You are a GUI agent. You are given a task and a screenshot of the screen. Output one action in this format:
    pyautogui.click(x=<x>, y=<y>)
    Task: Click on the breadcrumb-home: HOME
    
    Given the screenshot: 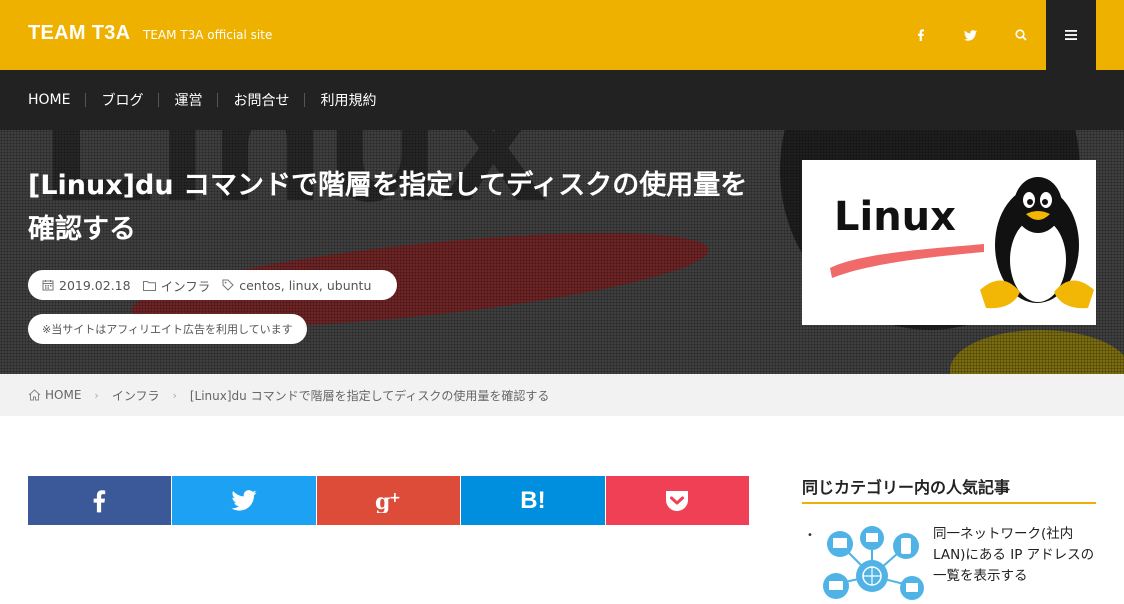 What is the action you would take?
    pyautogui.click(x=54, y=395)
    